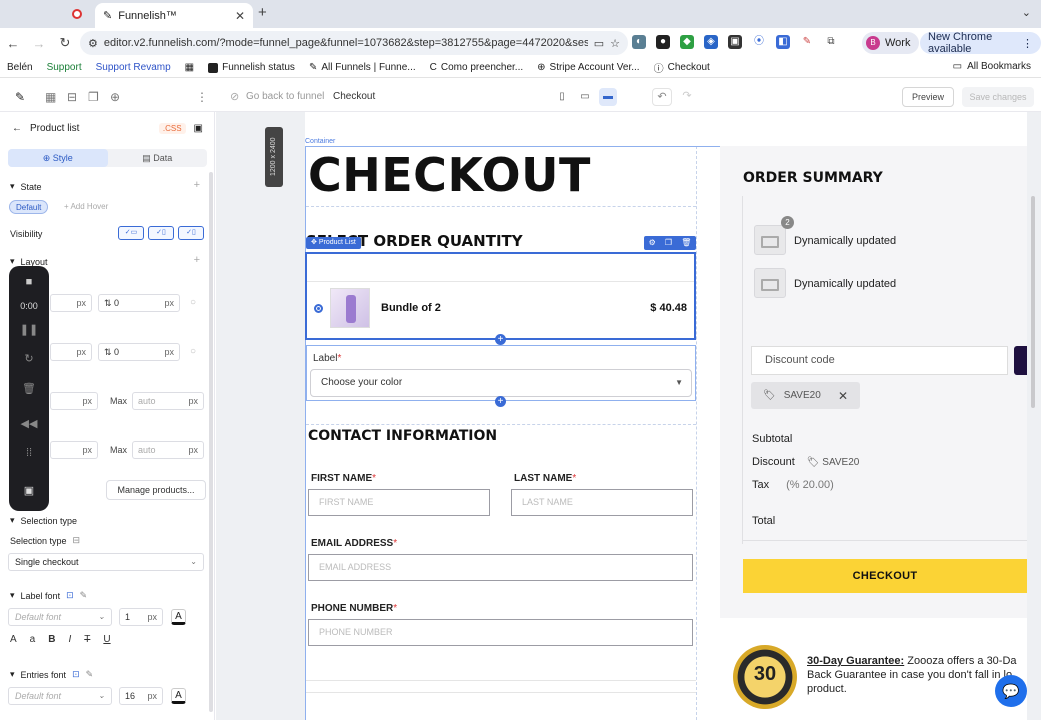 Image resolution: width=1041 pixels, height=720 pixels. What do you see at coordinates (333, 243) in the screenshot?
I see `product-list-tag: ✥ Product List` at bounding box center [333, 243].